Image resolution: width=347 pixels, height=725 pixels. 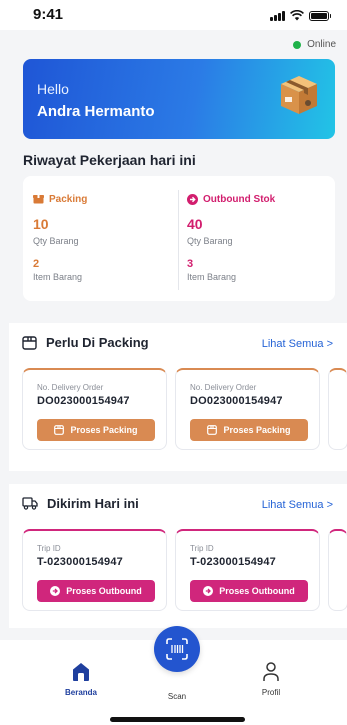 I want to click on packing-items-label: Item Barang, so click(x=58, y=277).